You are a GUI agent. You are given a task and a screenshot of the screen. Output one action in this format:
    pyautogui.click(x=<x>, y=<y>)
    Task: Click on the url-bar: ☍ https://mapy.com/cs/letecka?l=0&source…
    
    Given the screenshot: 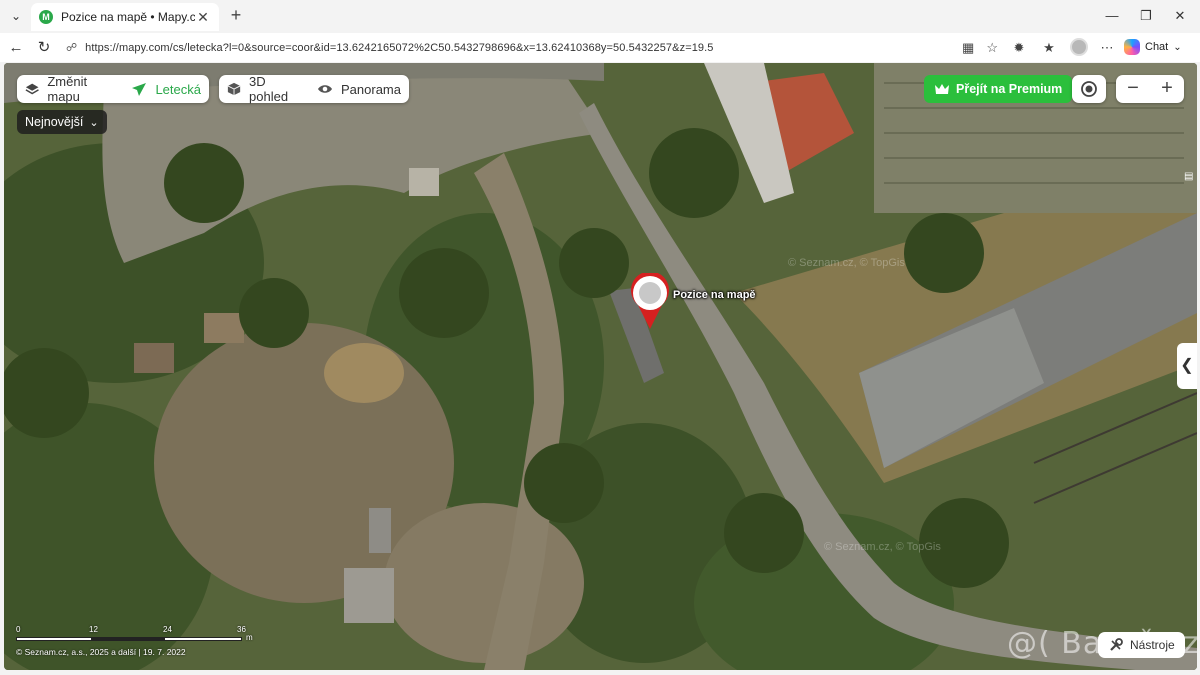 What is the action you would take?
    pyautogui.click(x=532, y=47)
    